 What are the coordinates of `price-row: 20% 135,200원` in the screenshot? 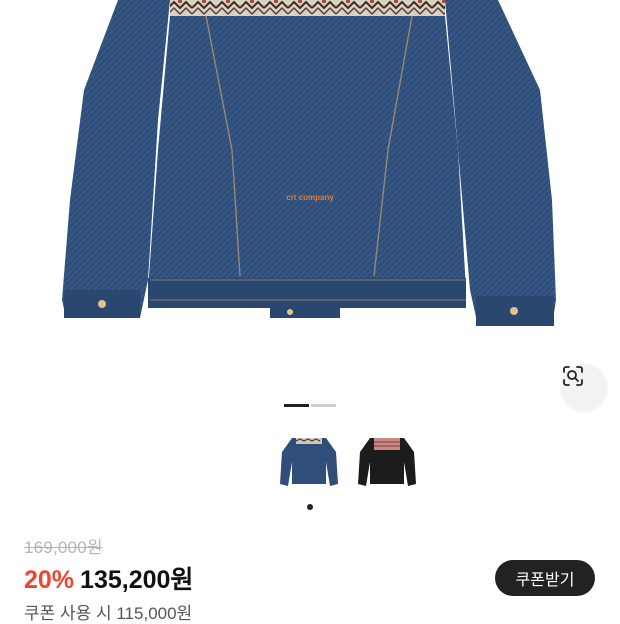 It's located at (108, 578).